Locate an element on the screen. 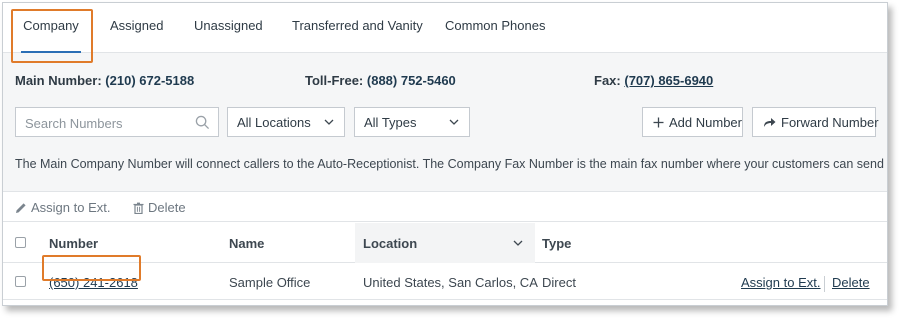 Image resolution: width=906 pixels, height=323 pixels. forward-number-label: Forward Number is located at coordinates (830, 122).